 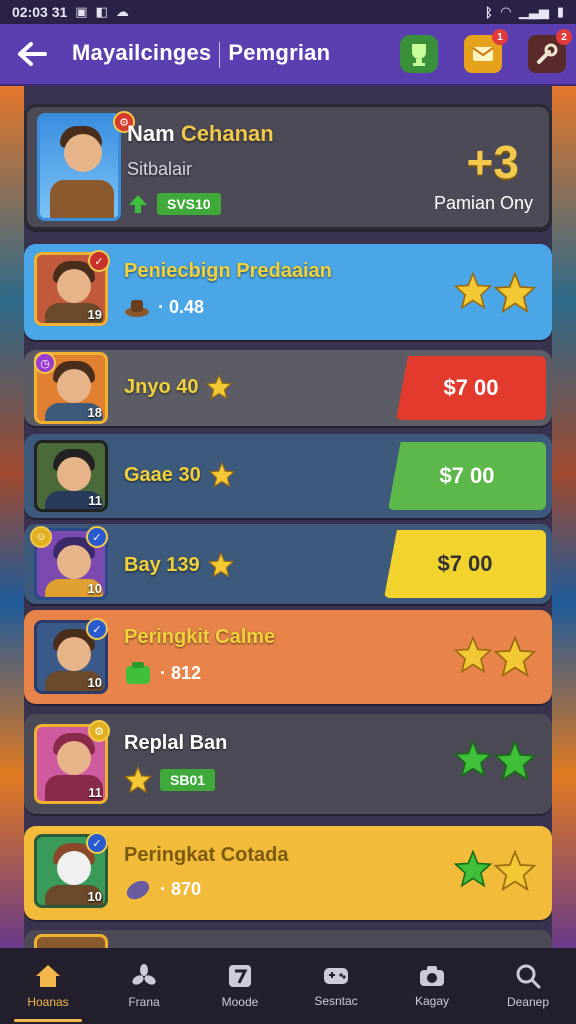 I want to click on leaderboard-row: 10 ☺ ✓ Bay 139 $7 00, so click(x=288, y=564).